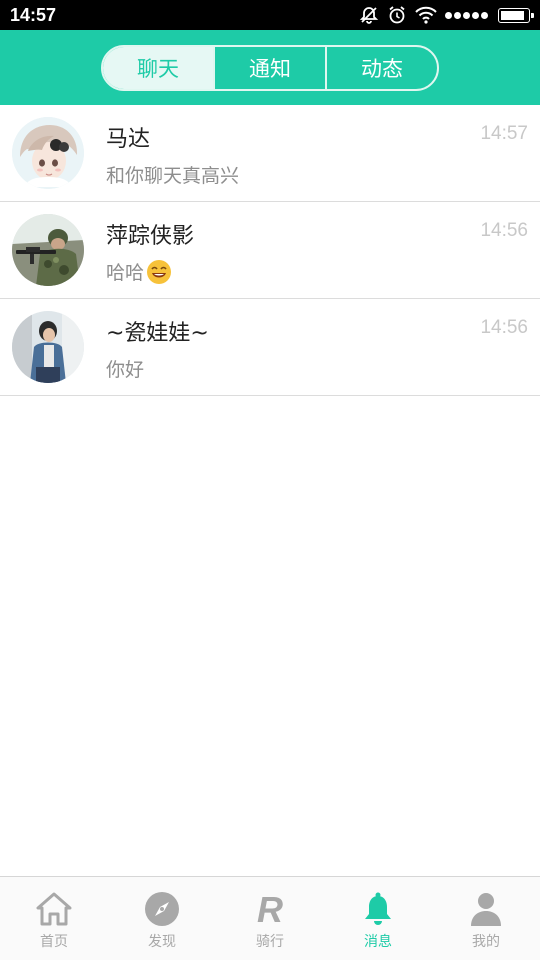 This screenshot has width=540, height=960. What do you see at coordinates (378, 909) in the screenshot?
I see `bell-icon` at bounding box center [378, 909].